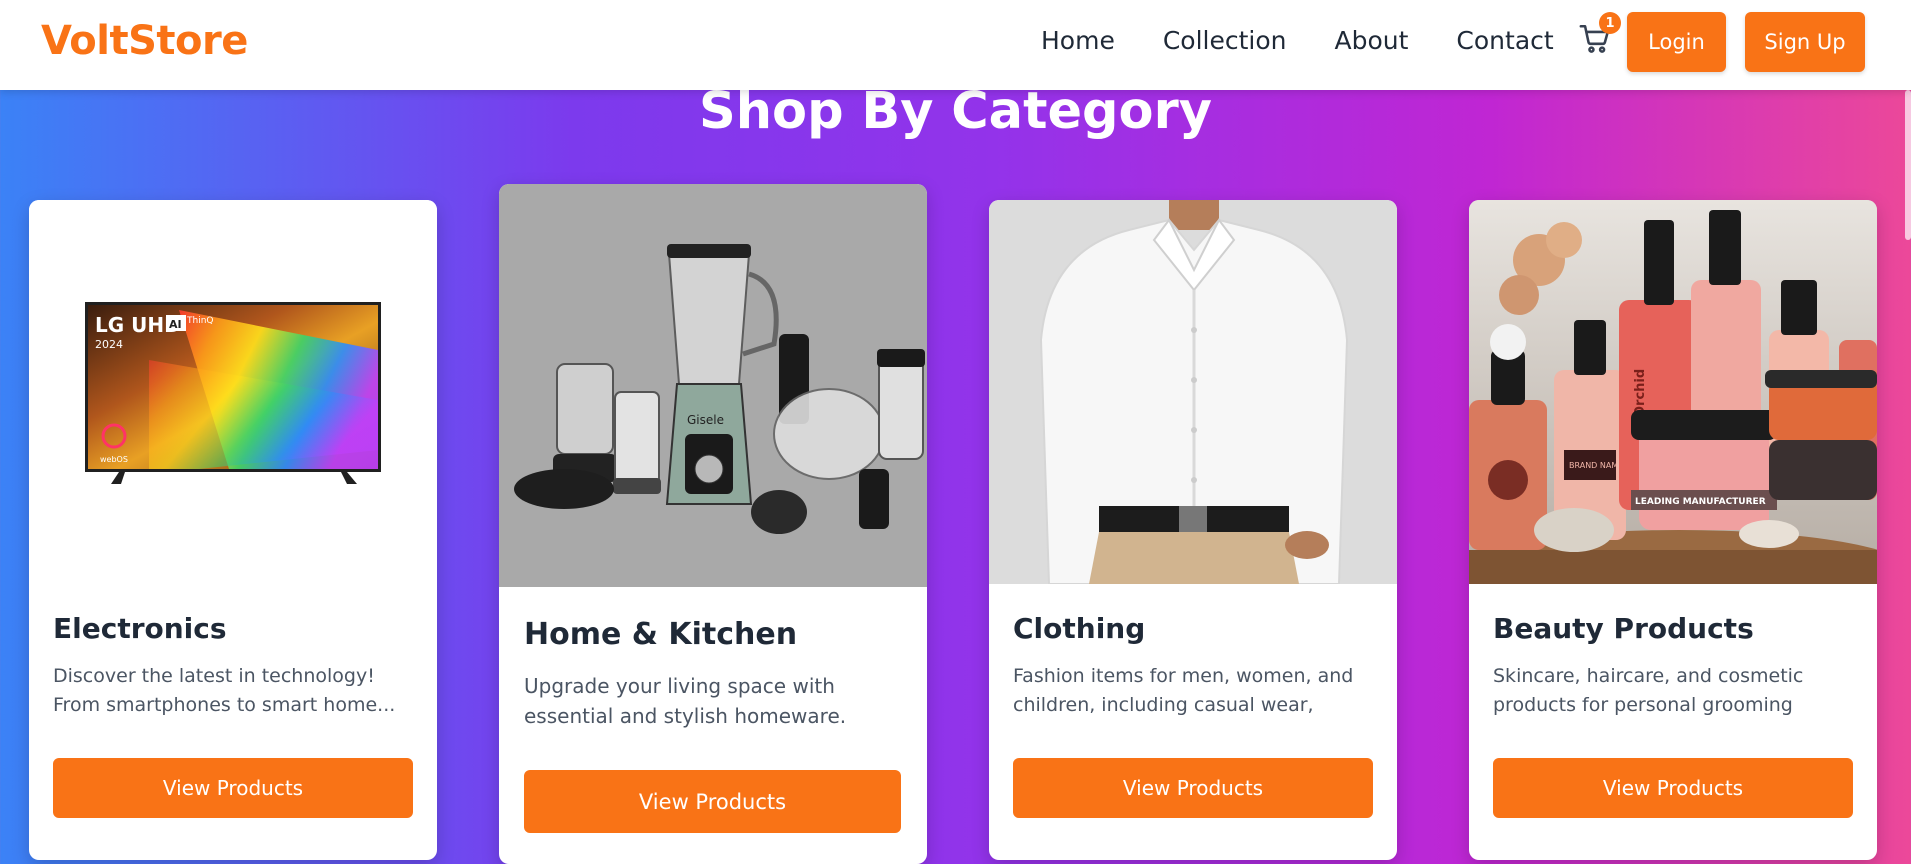 The image size is (1911, 864). Describe the element at coordinates (1805, 42) in the screenshot. I see `signup-button: Sign Up` at that location.